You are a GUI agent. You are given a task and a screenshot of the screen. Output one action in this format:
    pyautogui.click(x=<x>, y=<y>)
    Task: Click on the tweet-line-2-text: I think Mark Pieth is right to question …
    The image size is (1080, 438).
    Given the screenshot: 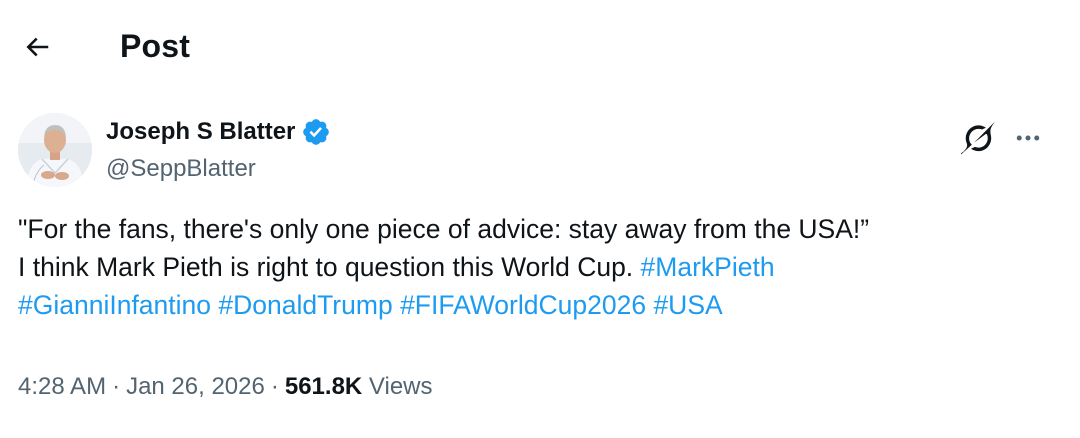 What is the action you would take?
    pyautogui.click(x=329, y=267)
    